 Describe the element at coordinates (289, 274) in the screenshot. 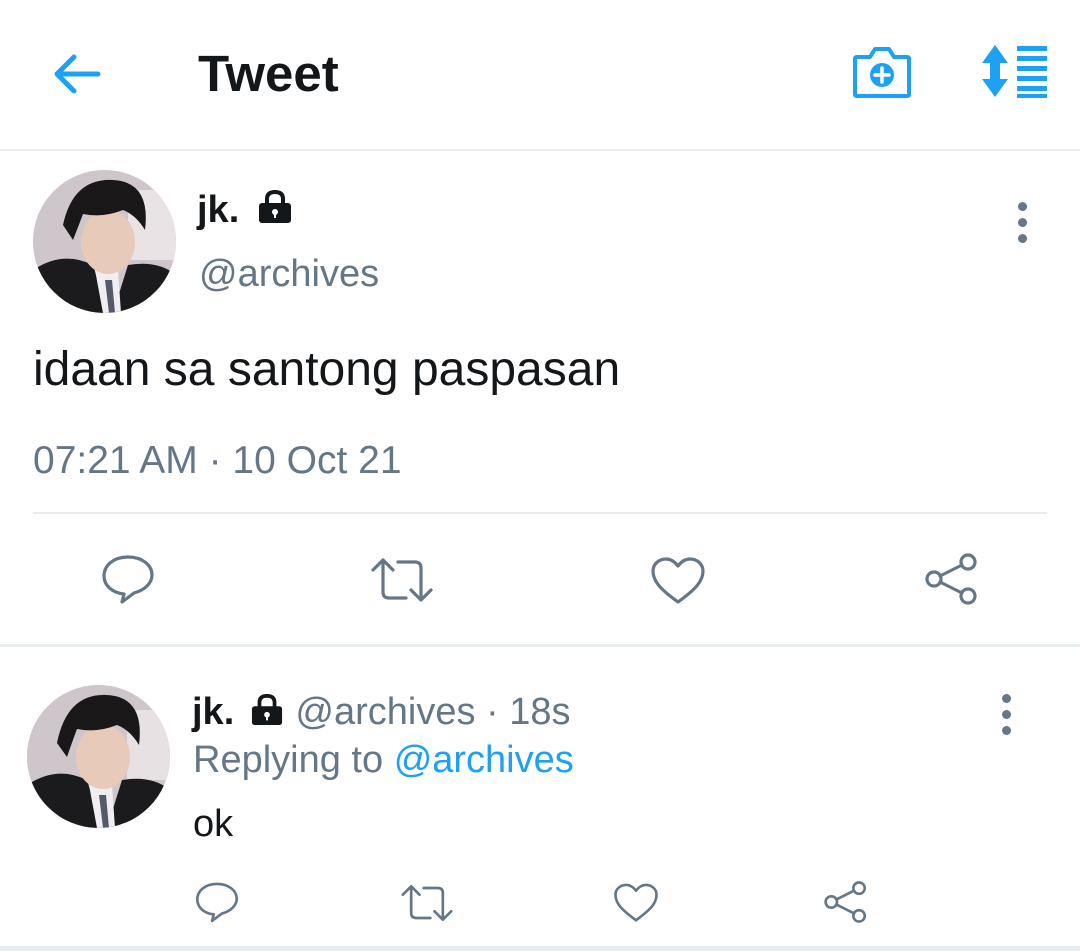

I see `author-handle: @archives` at that location.